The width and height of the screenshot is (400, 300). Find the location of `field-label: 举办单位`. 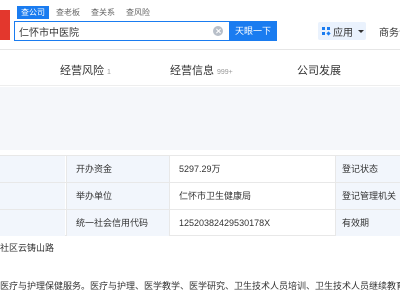

field-label: 举办单位 is located at coordinates (118, 196).